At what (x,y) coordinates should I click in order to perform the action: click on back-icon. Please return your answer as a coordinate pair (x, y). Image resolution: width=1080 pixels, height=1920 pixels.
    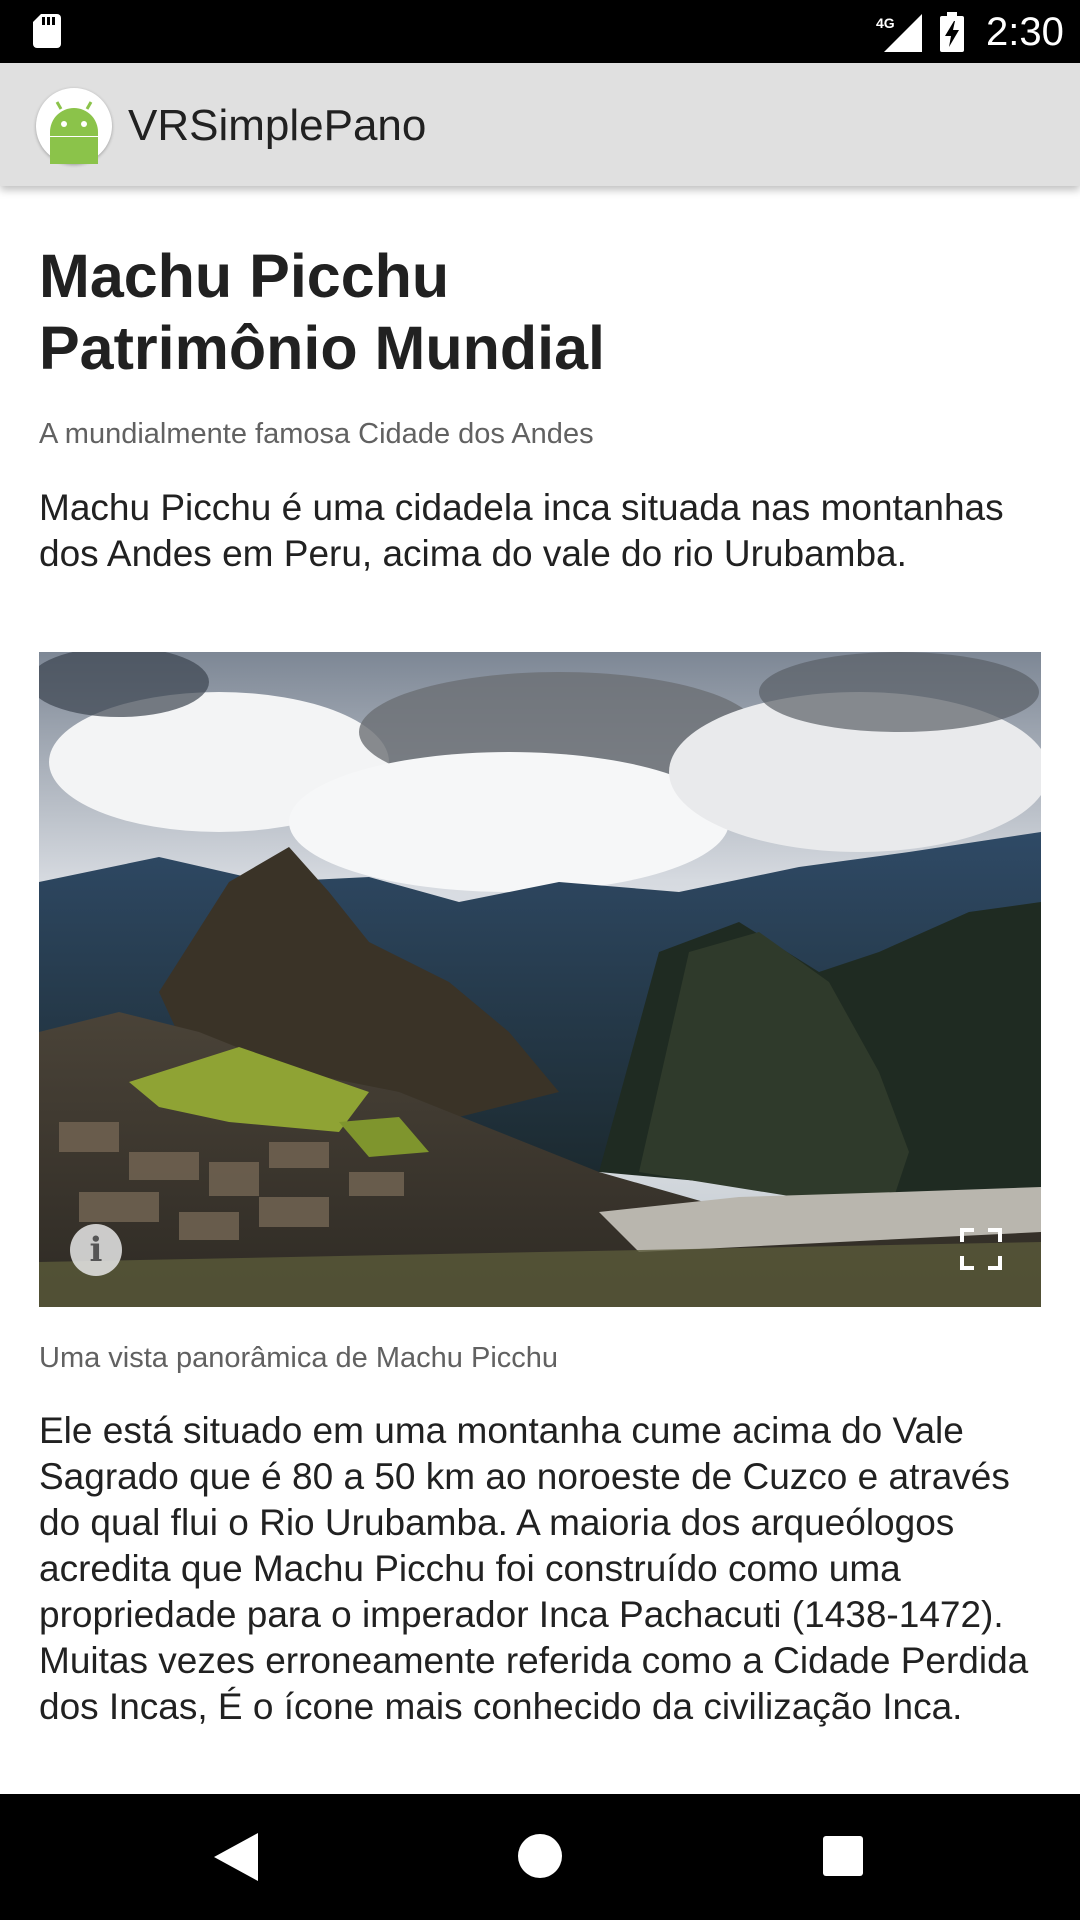
    Looking at the image, I should click on (236, 1857).